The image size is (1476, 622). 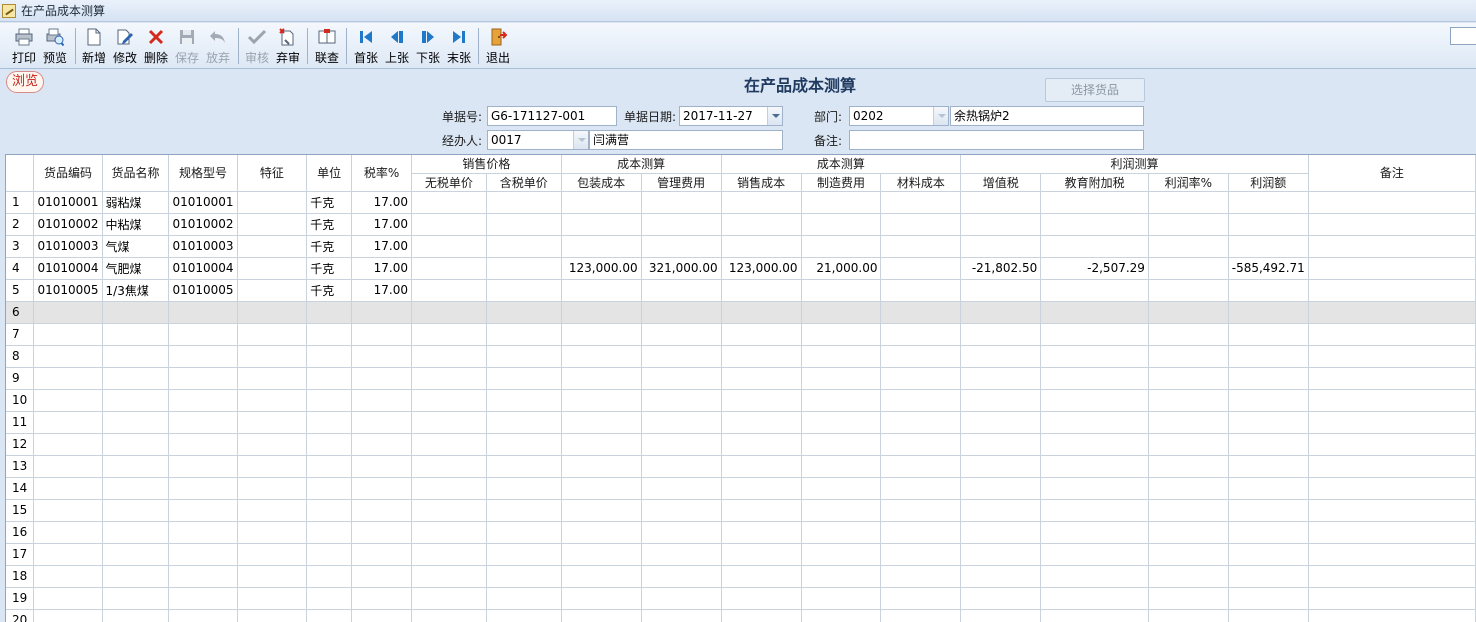 What do you see at coordinates (552, 116) in the screenshot?
I see `doc-no-field: G6-171127-001` at bounding box center [552, 116].